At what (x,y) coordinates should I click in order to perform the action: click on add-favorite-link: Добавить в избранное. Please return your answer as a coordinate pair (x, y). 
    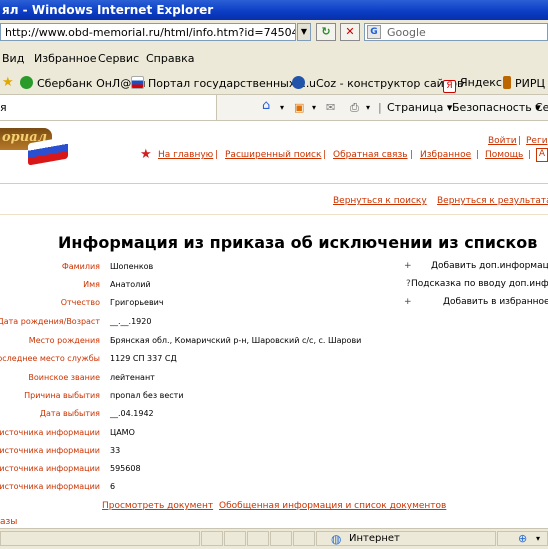
    Looking at the image, I should click on (495, 302).